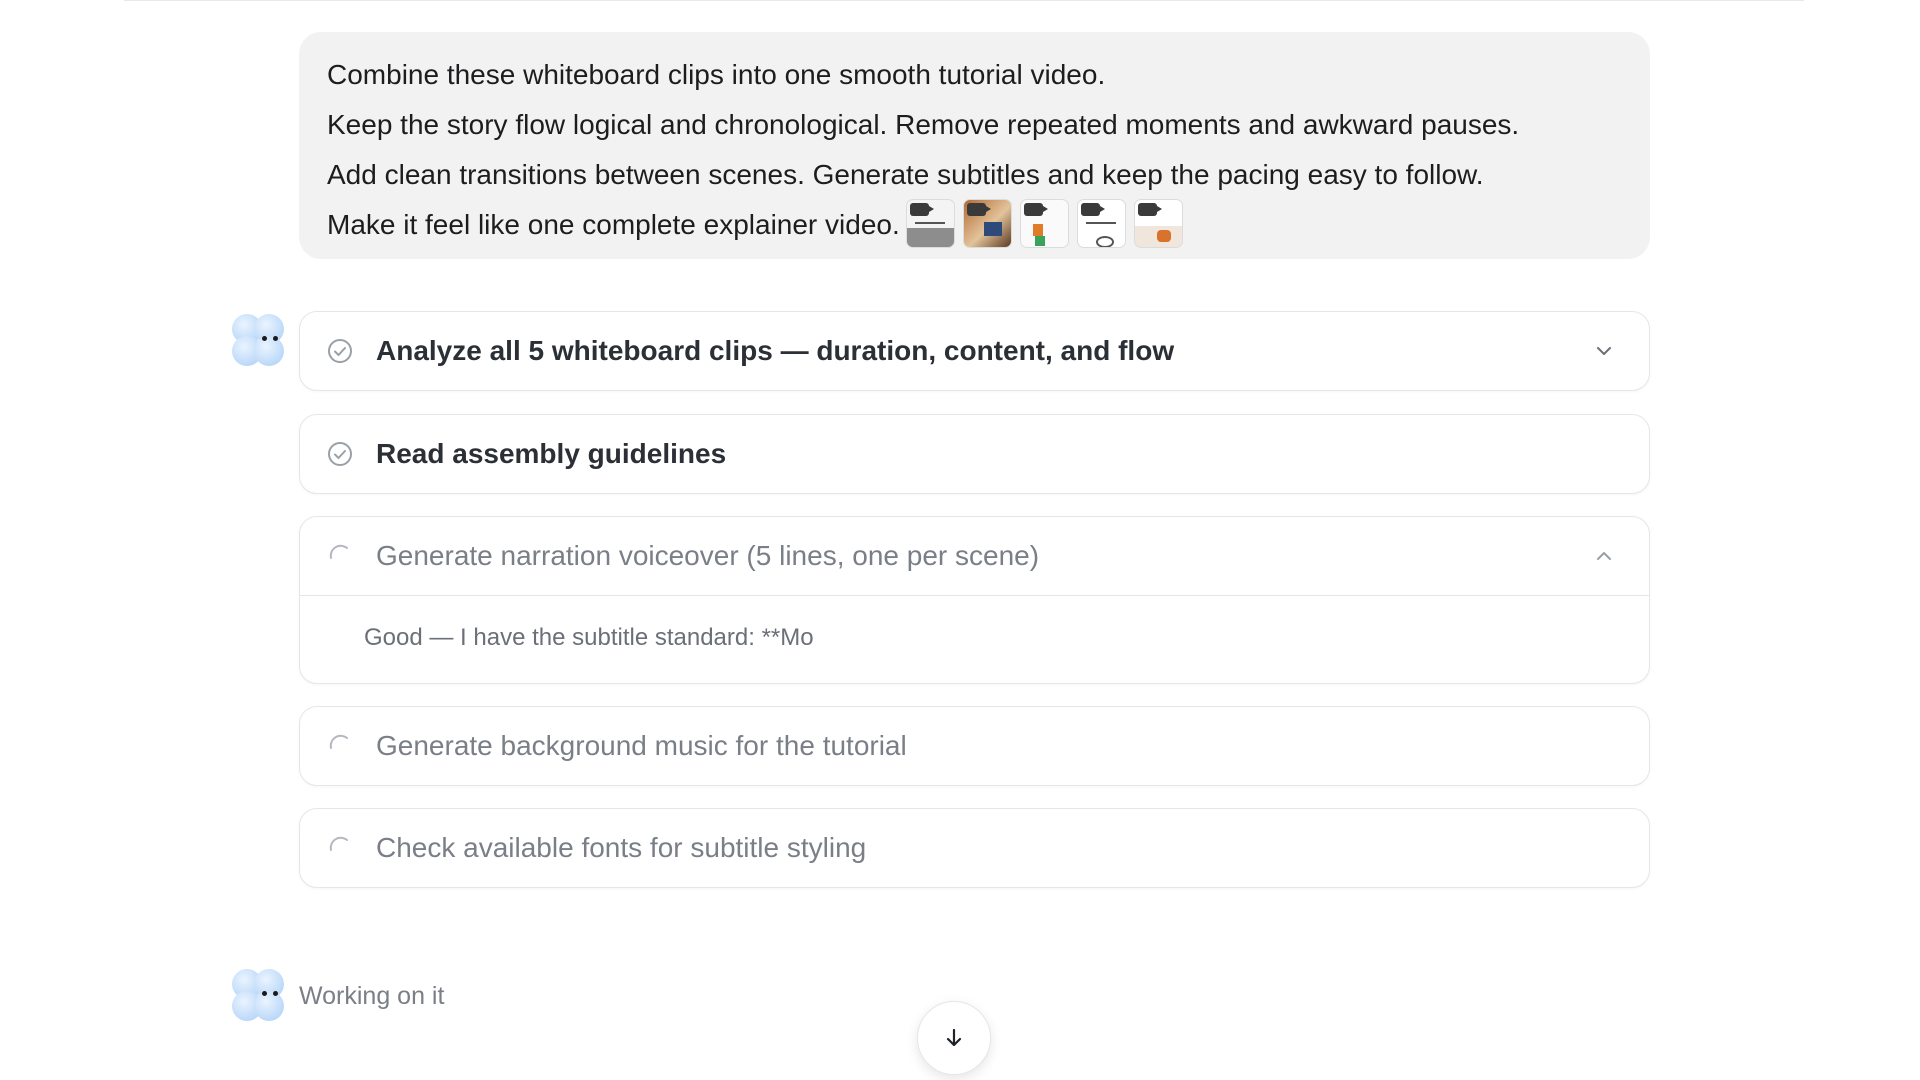 The image size is (1920, 1080). Describe the element at coordinates (964, 0) in the screenshot. I see `top-divider` at that location.